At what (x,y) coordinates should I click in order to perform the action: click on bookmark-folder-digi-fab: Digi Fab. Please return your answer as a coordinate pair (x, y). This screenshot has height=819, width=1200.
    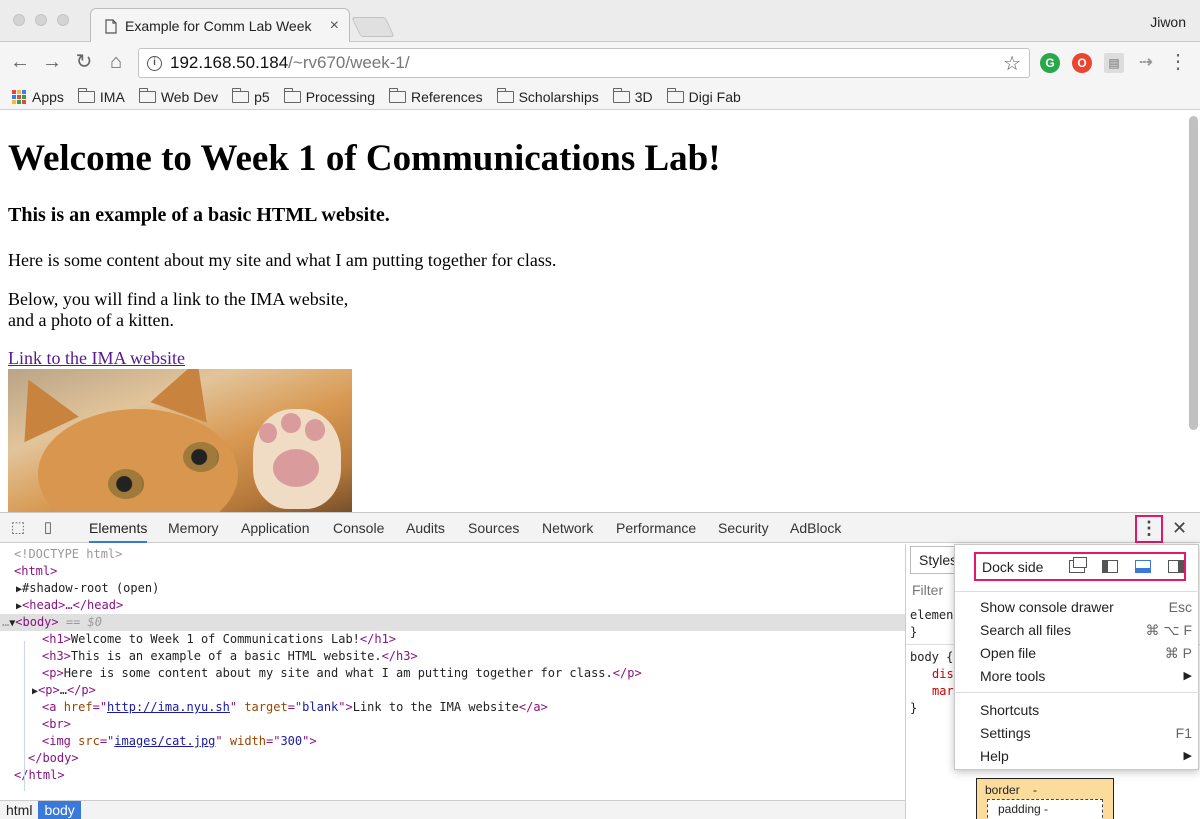
    Looking at the image, I should click on (703, 96).